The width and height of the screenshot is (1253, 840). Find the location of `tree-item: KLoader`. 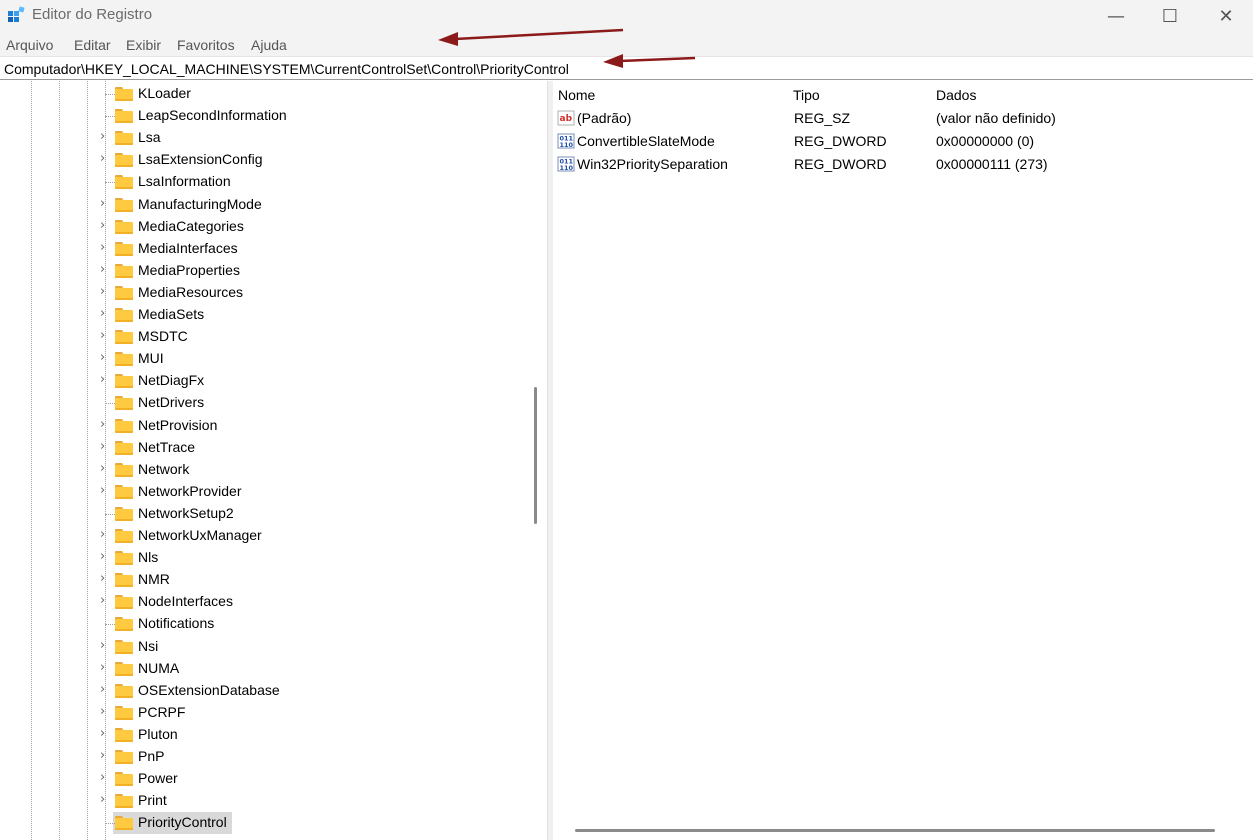

tree-item: KLoader is located at coordinates (310, 94).